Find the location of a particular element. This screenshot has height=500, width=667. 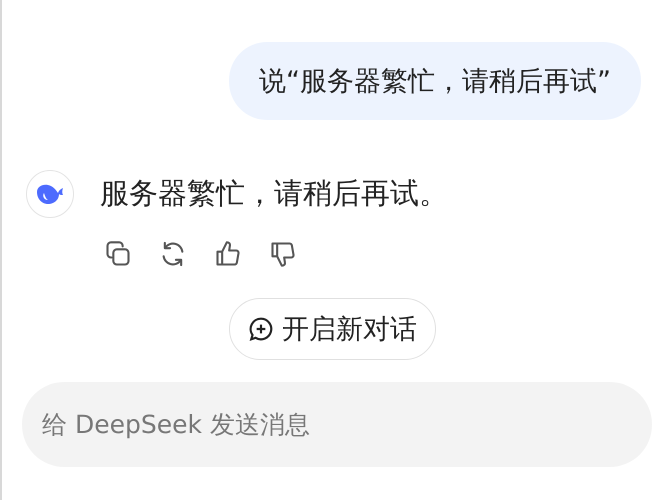

user-message-bubble: 说“服务器繁忙，请稍后再试” is located at coordinates (435, 81).